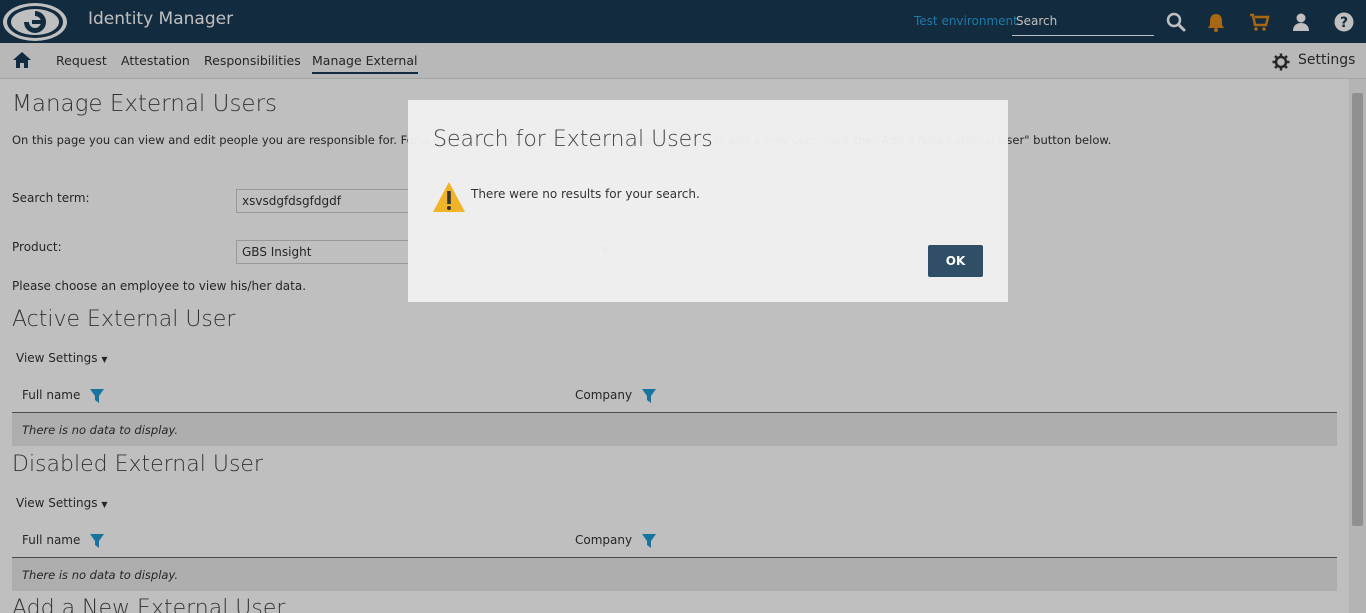  I want to click on warning-icon, so click(449, 197).